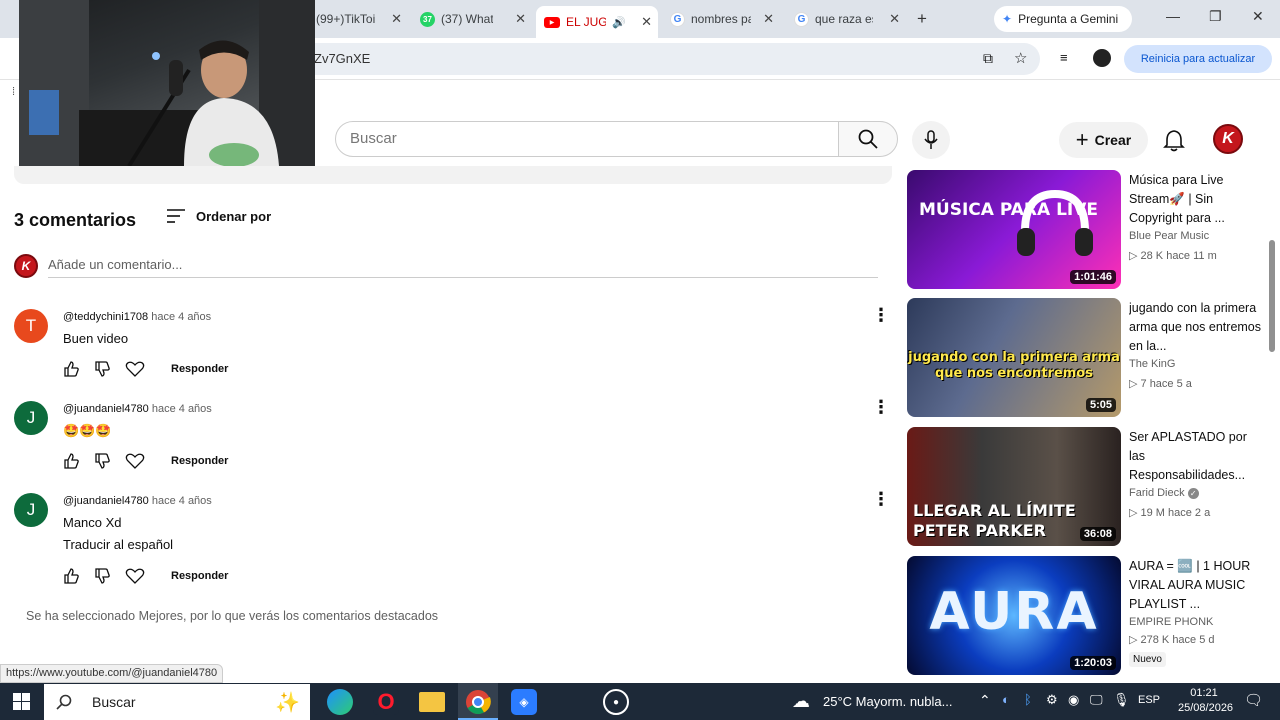 The image size is (1280, 720). I want to click on language-indicator: ESP, so click(1149, 700).